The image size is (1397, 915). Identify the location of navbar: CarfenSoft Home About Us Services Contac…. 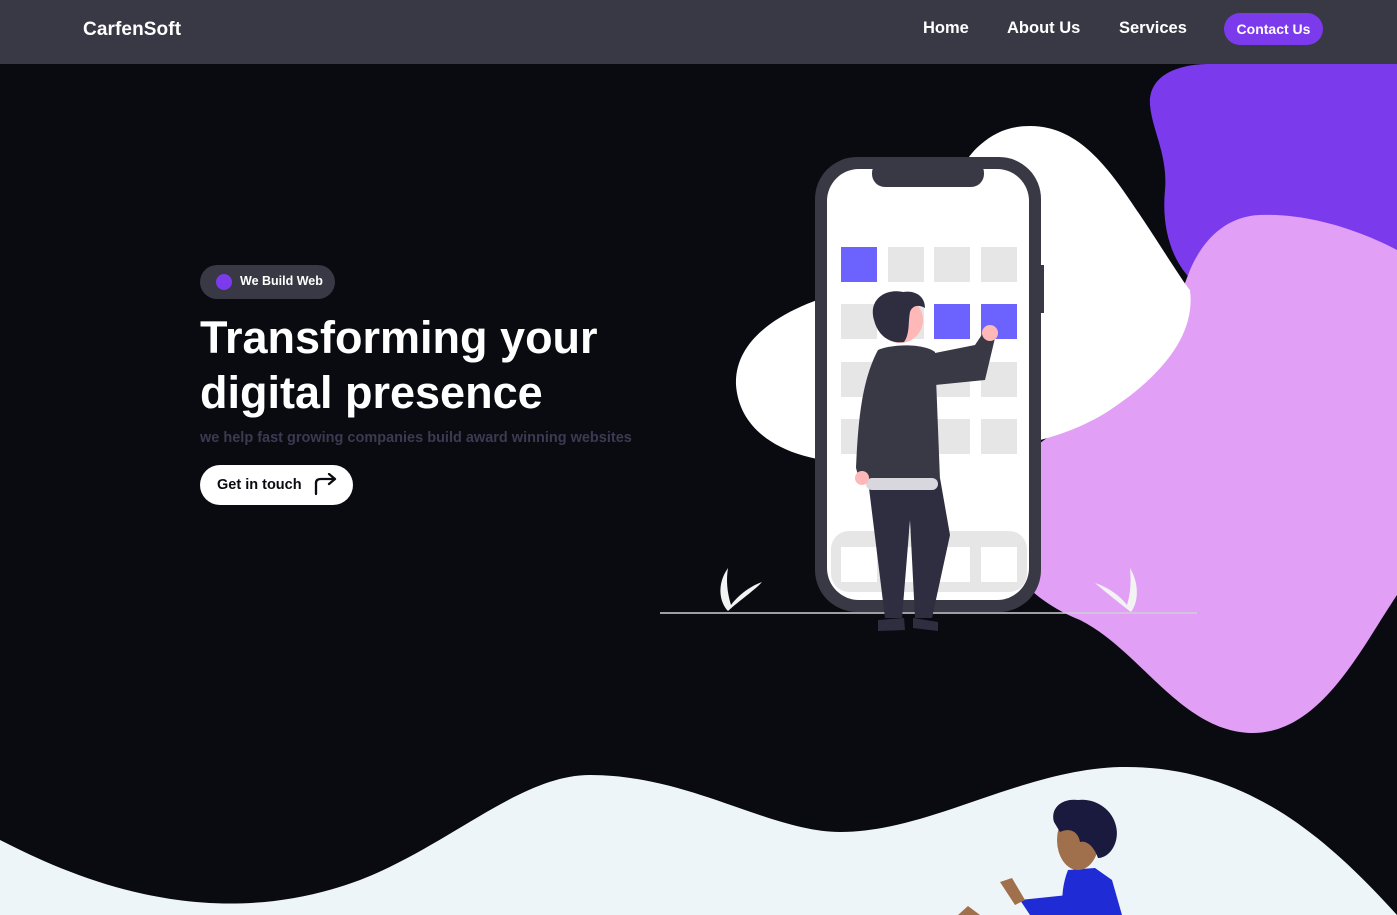
(698, 32).